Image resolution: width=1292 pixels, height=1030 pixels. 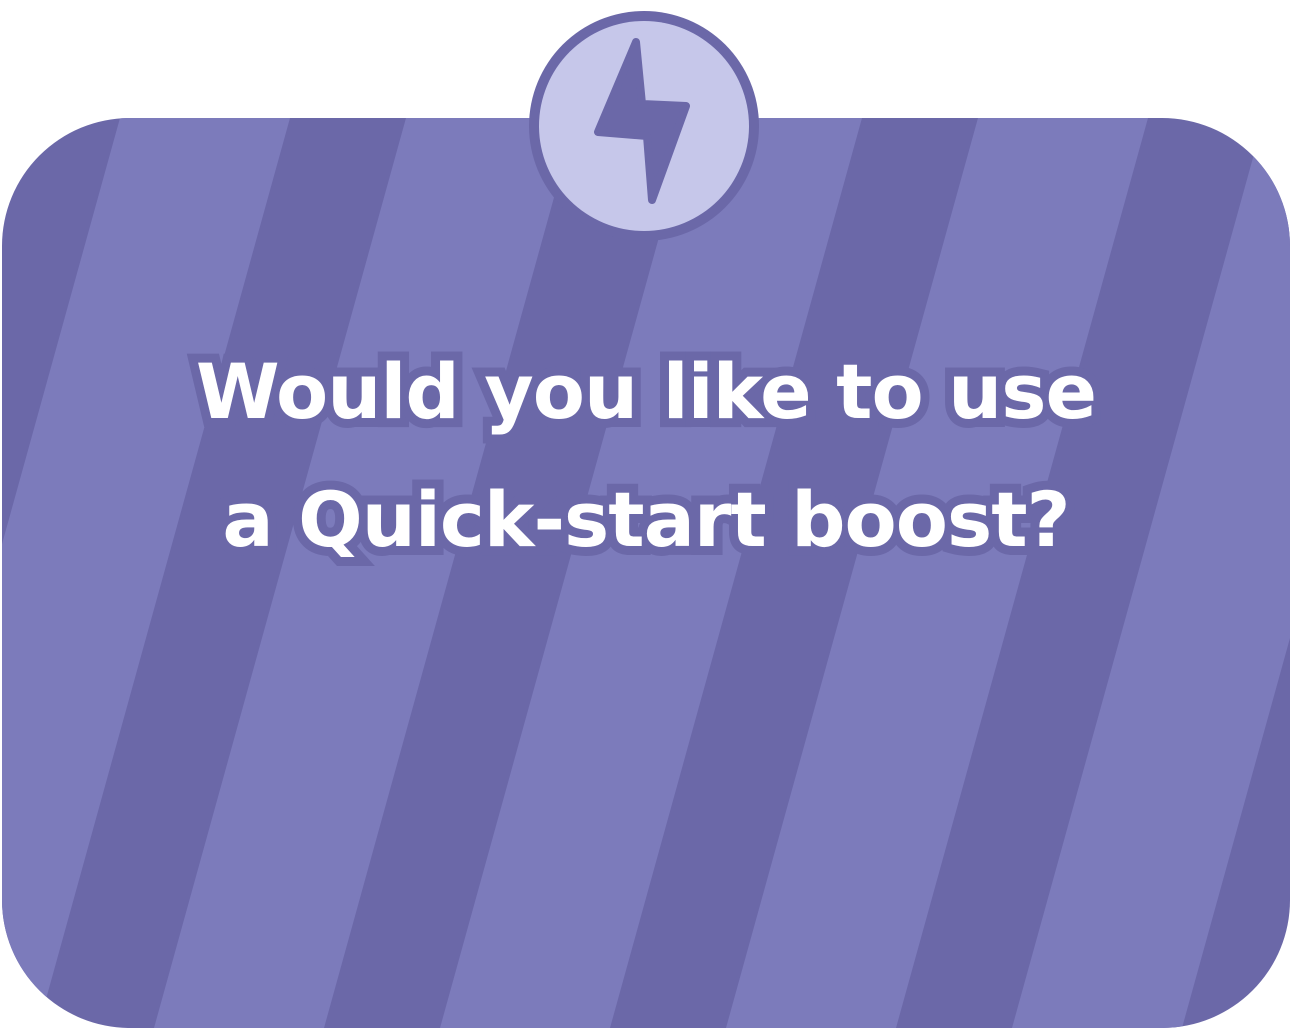 I want to click on headline-line-2: a Quick-start boost?, so click(x=646, y=519).